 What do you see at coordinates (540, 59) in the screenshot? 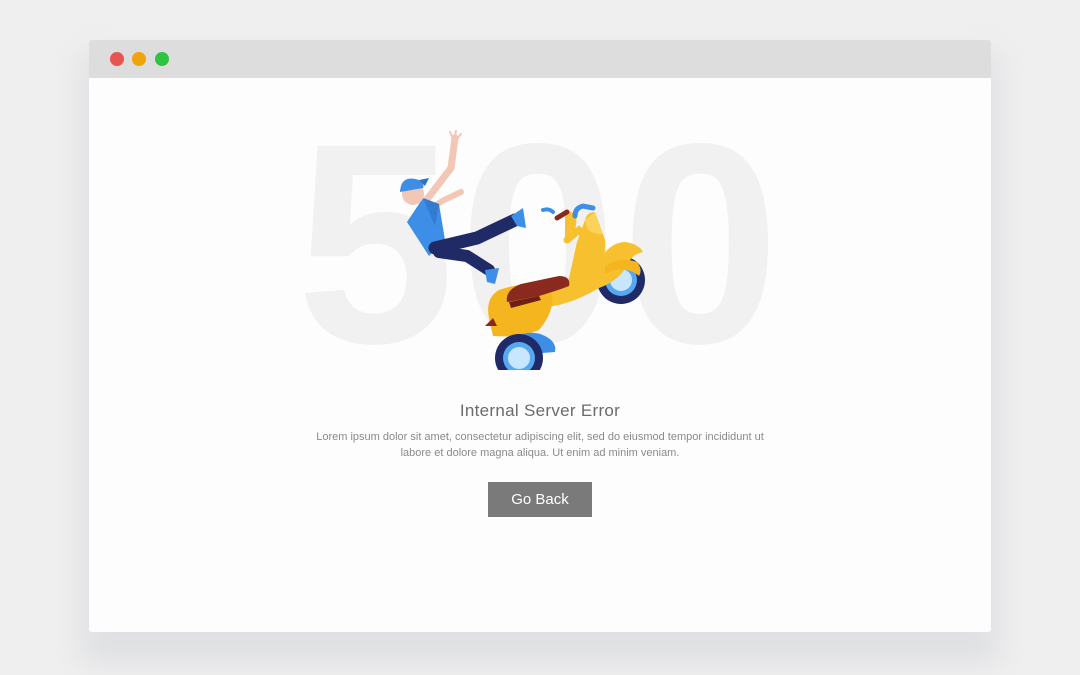
I see `window-titlebar` at bounding box center [540, 59].